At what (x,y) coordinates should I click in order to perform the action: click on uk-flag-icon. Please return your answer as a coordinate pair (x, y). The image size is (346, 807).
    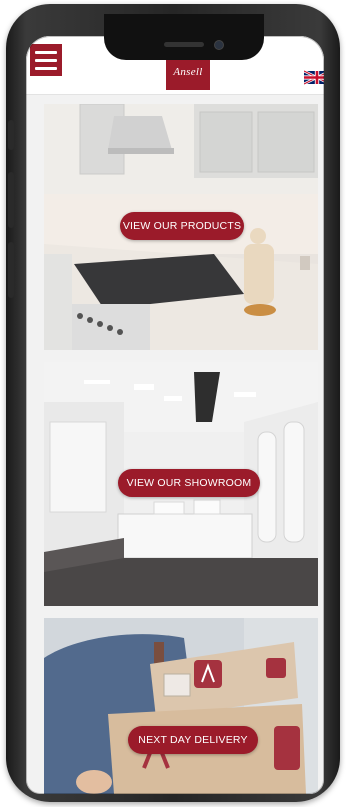
    Looking at the image, I should click on (314, 77).